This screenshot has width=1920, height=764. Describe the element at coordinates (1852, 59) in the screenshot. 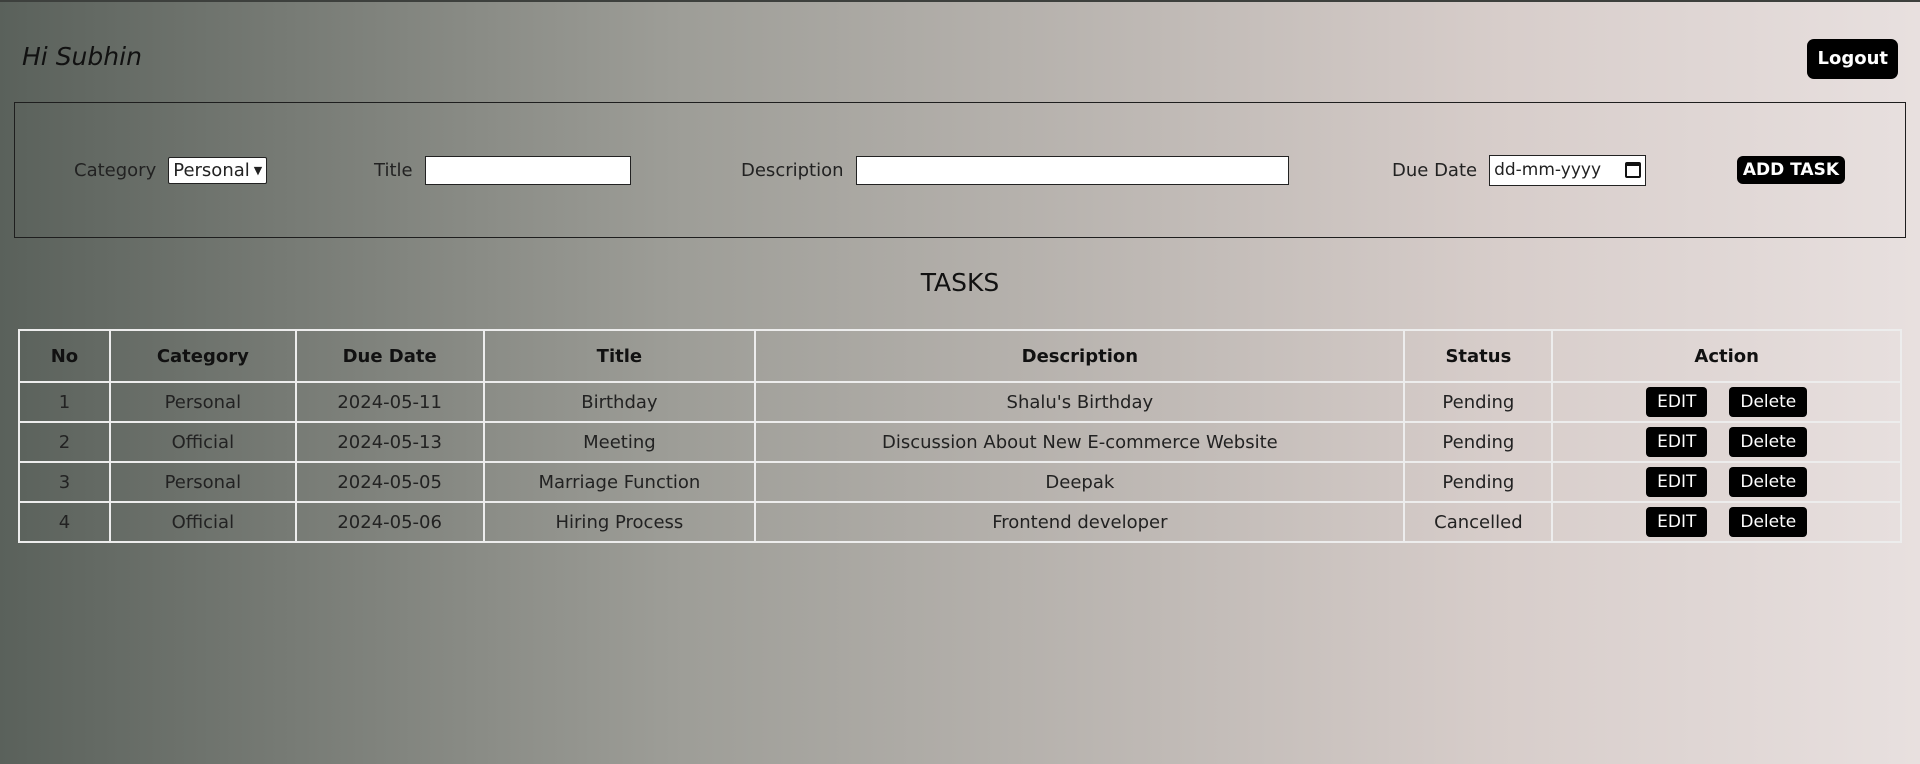

I see `logout-button: Logout` at that location.